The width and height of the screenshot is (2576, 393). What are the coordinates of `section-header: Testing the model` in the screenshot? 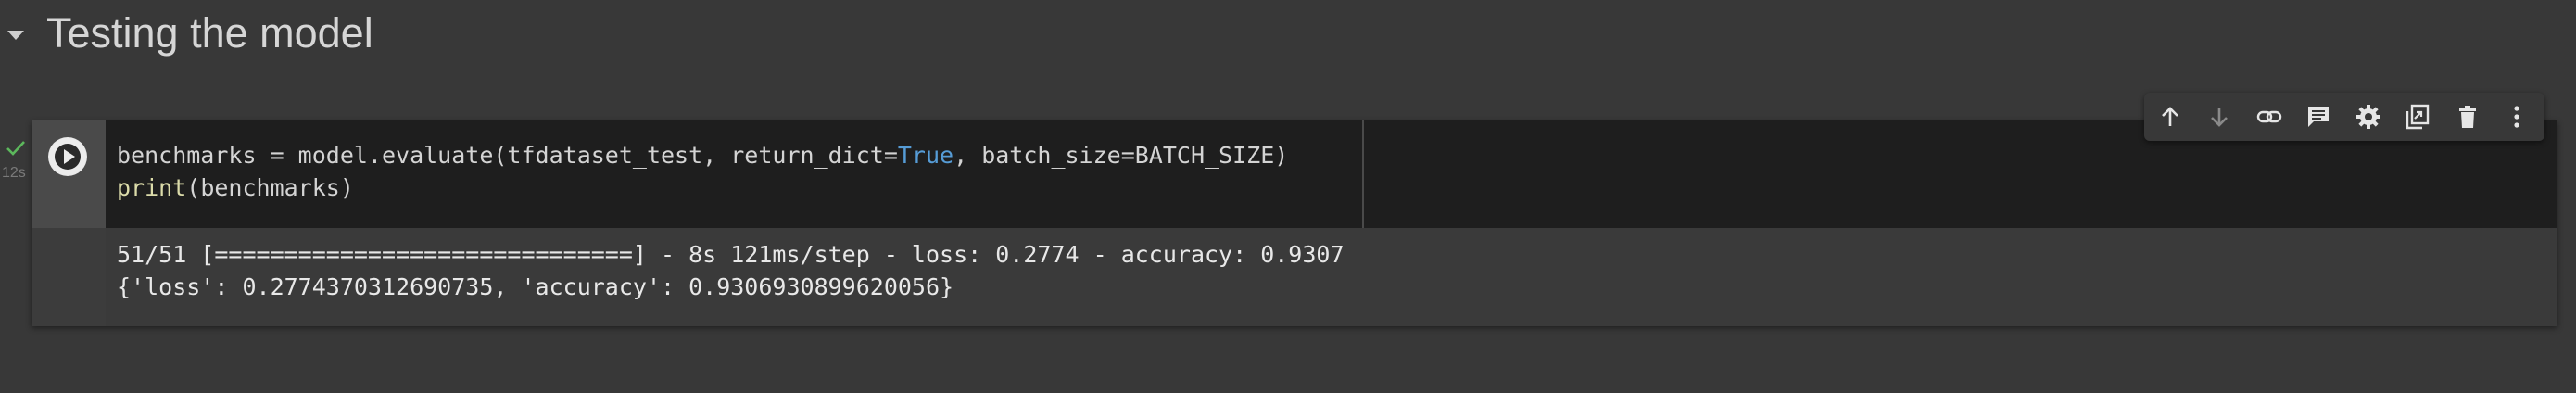 It's located at (556, 35).